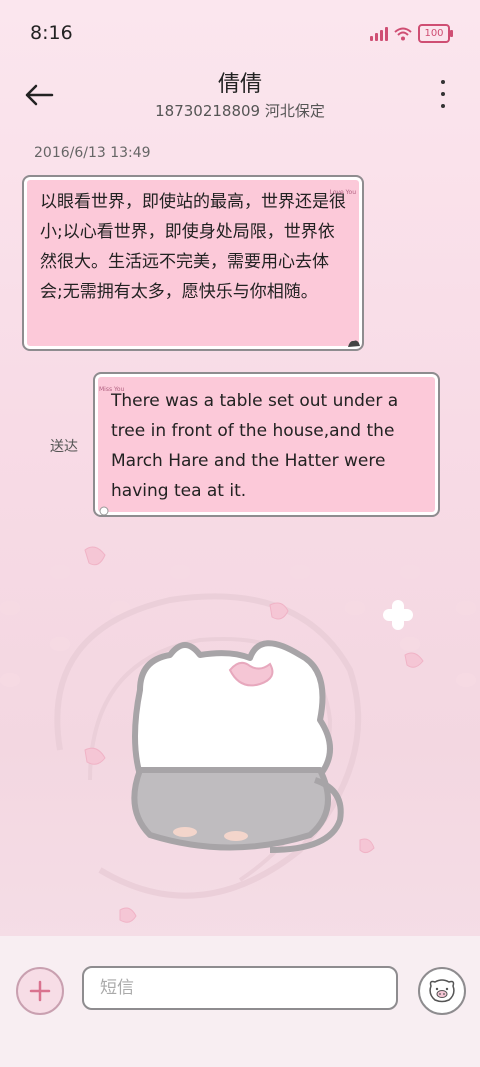 The height and width of the screenshot is (1067, 480). Describe the element at coordinates (112, 389) in the screenshot. I see `bubble-sticker-label: Miss You` at that location.